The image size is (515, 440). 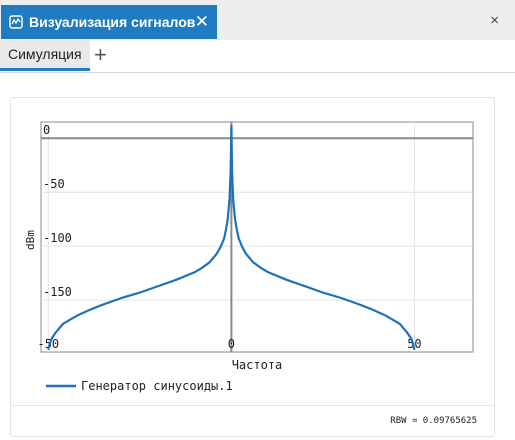 What do you see at coordinates (16, 22) in the screenshot?
I see `signal-visualizer-icon` at bounding box center [16, 22].